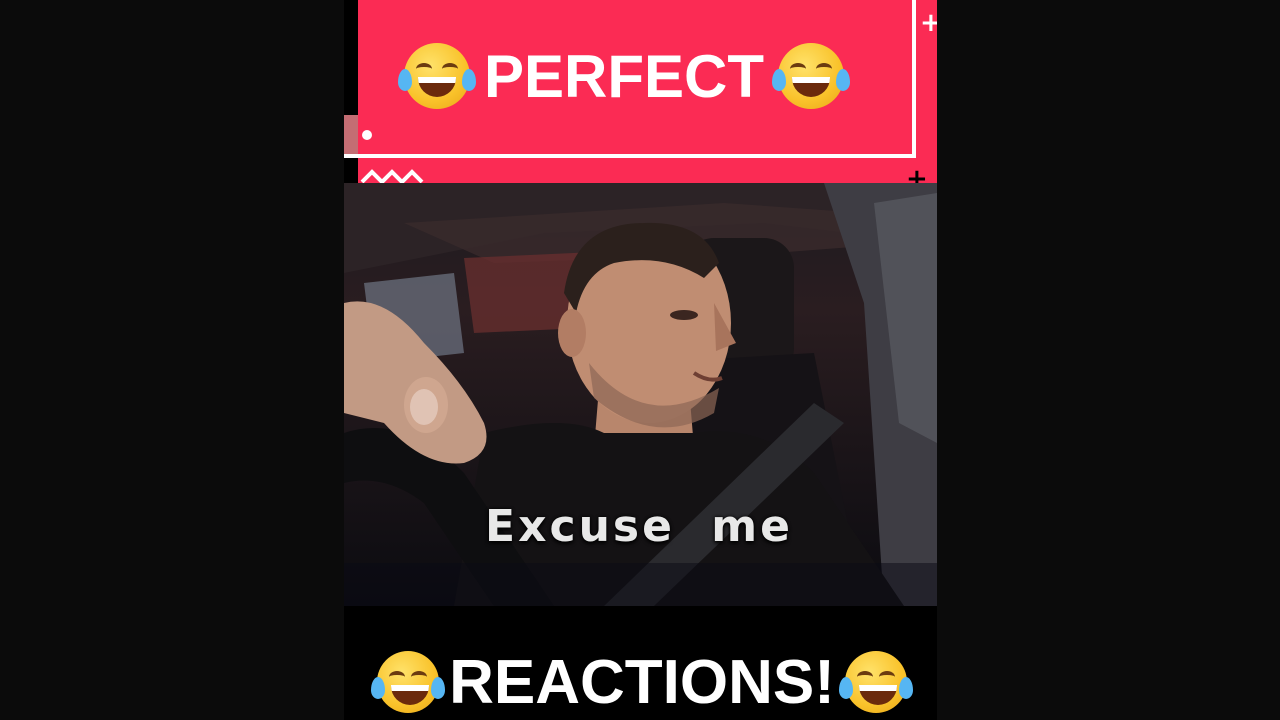  I want to click on top-banner: + + PERFECT, so click(640, 96).